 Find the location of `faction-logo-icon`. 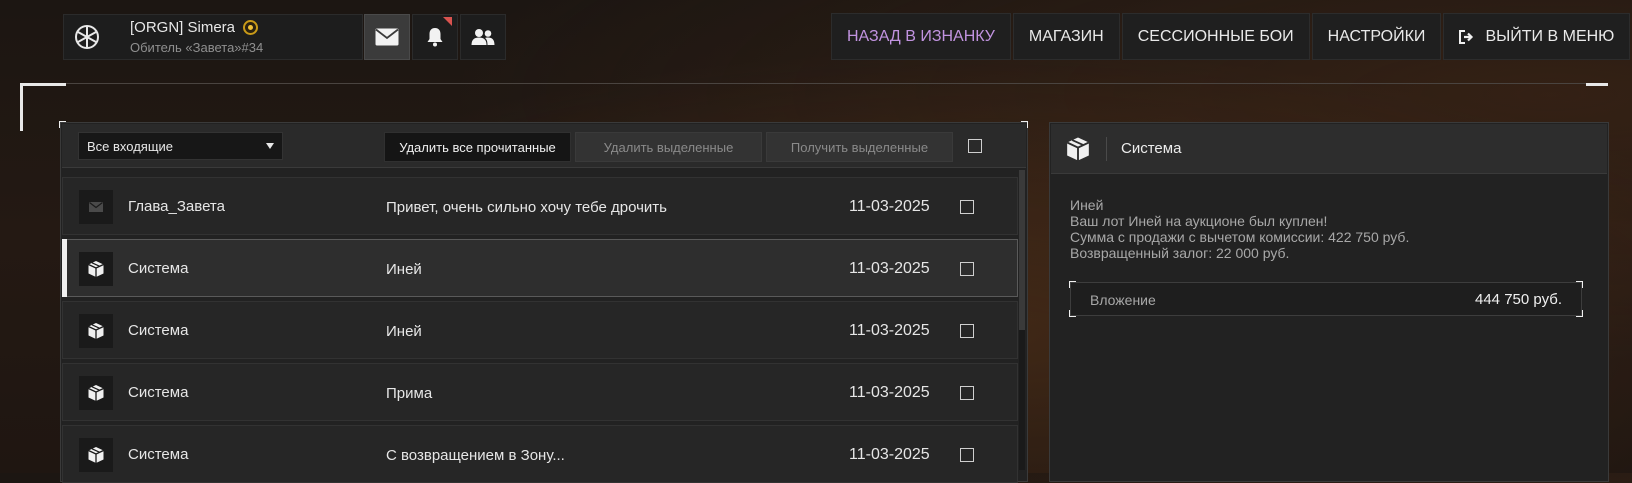

faction-logo-icon is located at coordinates (87, 37).